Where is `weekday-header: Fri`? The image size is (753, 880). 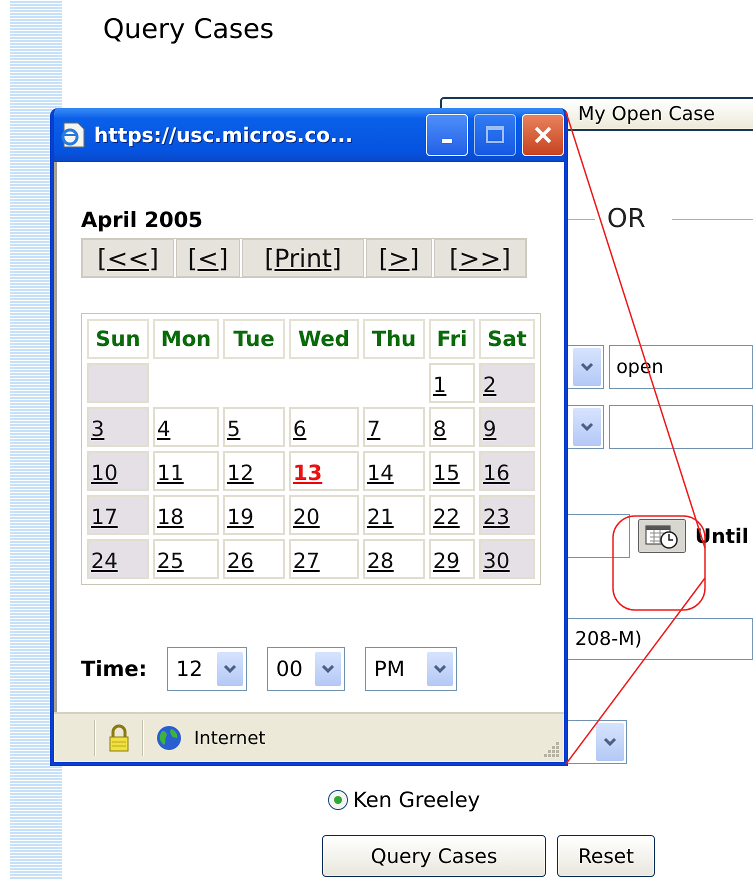
weekday-header: Fri is located at coordinates (452, 339).